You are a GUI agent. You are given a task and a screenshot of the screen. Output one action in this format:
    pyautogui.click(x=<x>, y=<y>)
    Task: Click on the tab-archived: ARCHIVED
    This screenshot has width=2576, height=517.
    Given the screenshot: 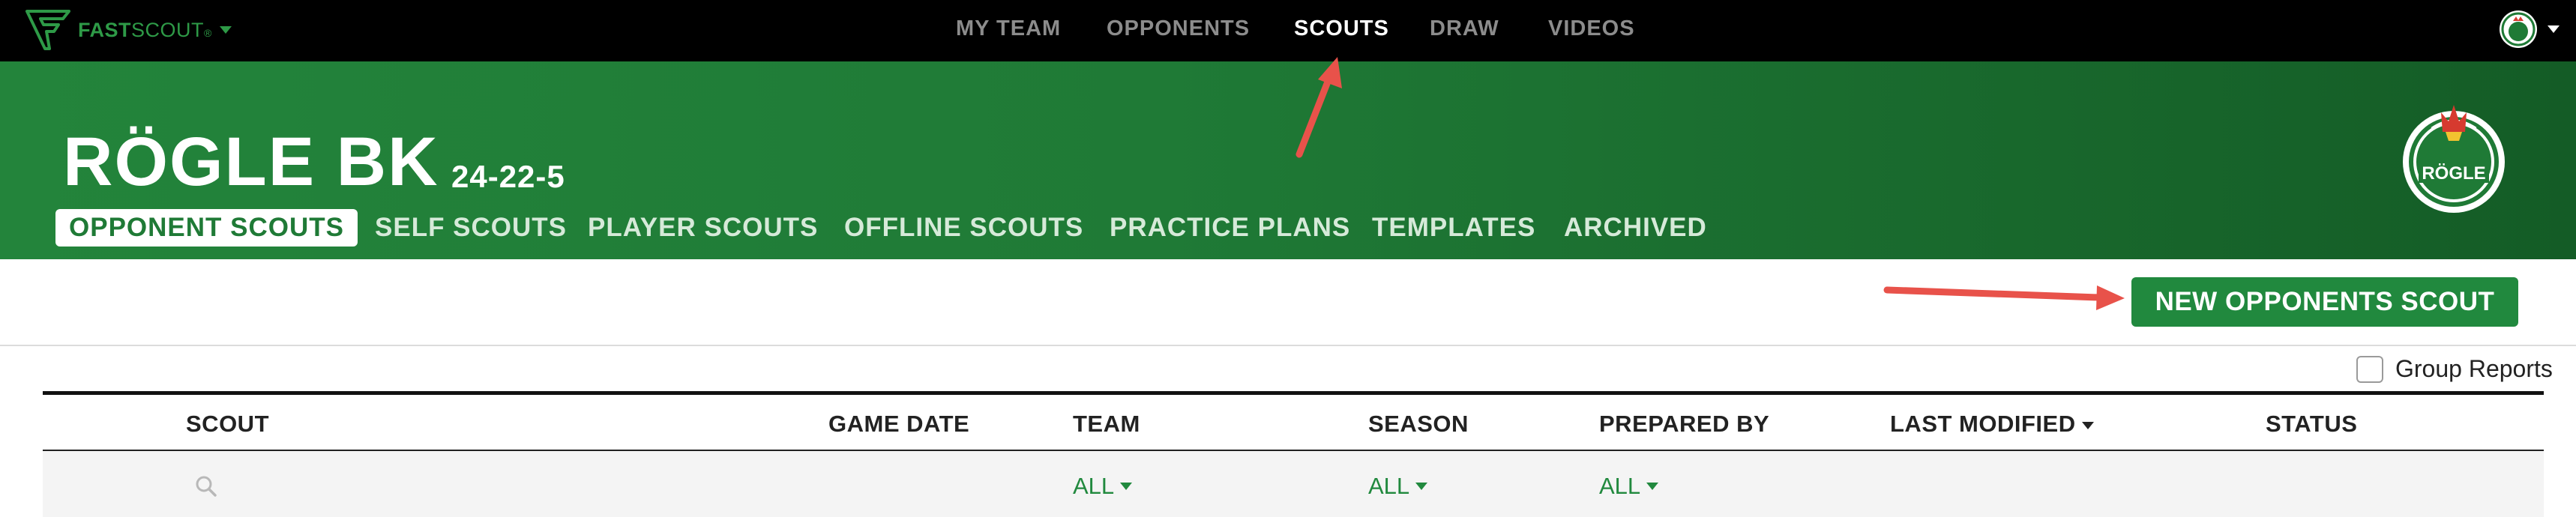 What is the action you would take?
    pyautogui.click(x=1635, y=228)
    